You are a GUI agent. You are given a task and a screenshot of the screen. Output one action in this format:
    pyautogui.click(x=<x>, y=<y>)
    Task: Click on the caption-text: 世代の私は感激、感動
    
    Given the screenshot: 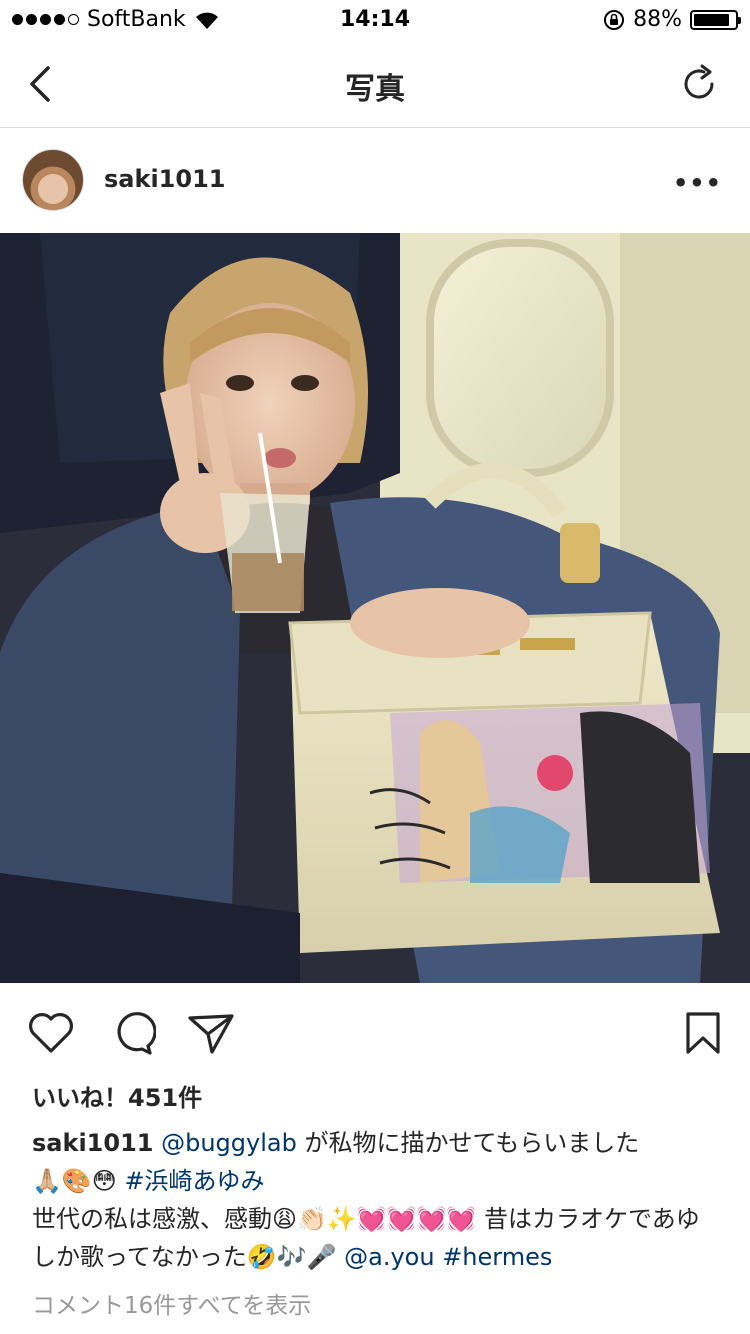 What is the action you would take?
    pyautogui.click(x=152, y=1219)
    